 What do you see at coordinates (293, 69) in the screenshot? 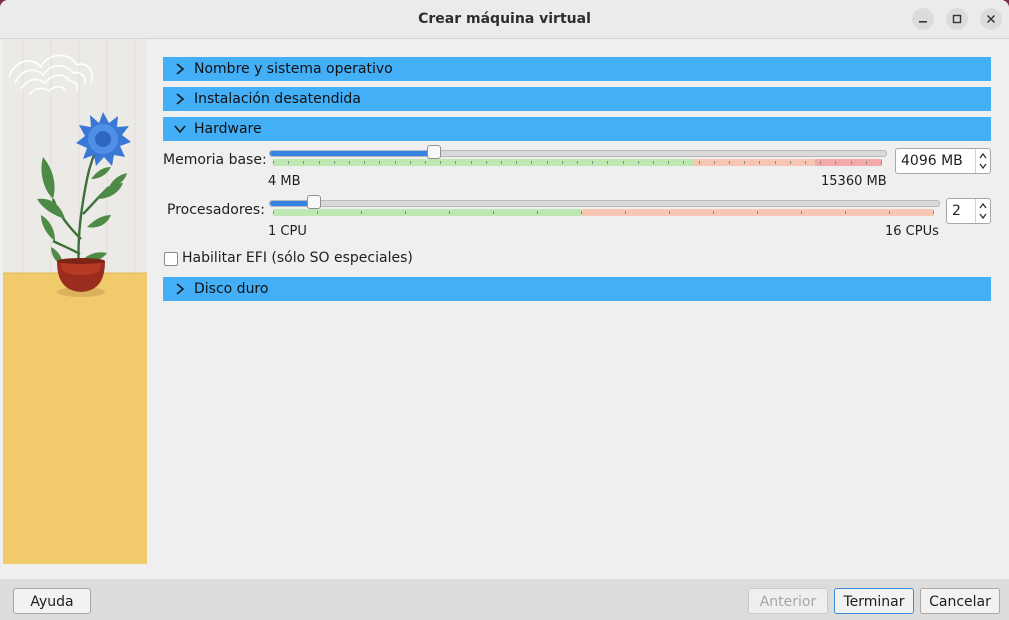
I see `section-name-os-label: Nombre y sistema operativo` at bounding box center [293, 69].